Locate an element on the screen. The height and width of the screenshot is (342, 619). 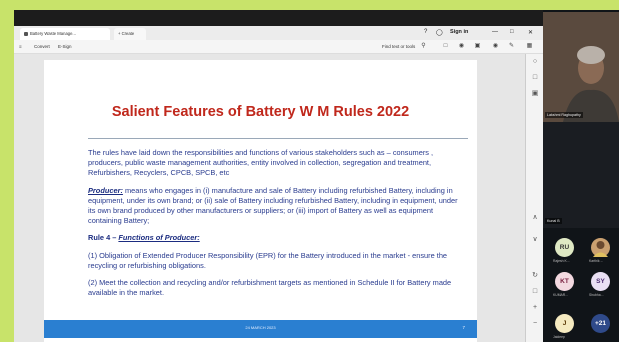
pdf-icon is located at coordinates (26, 33).